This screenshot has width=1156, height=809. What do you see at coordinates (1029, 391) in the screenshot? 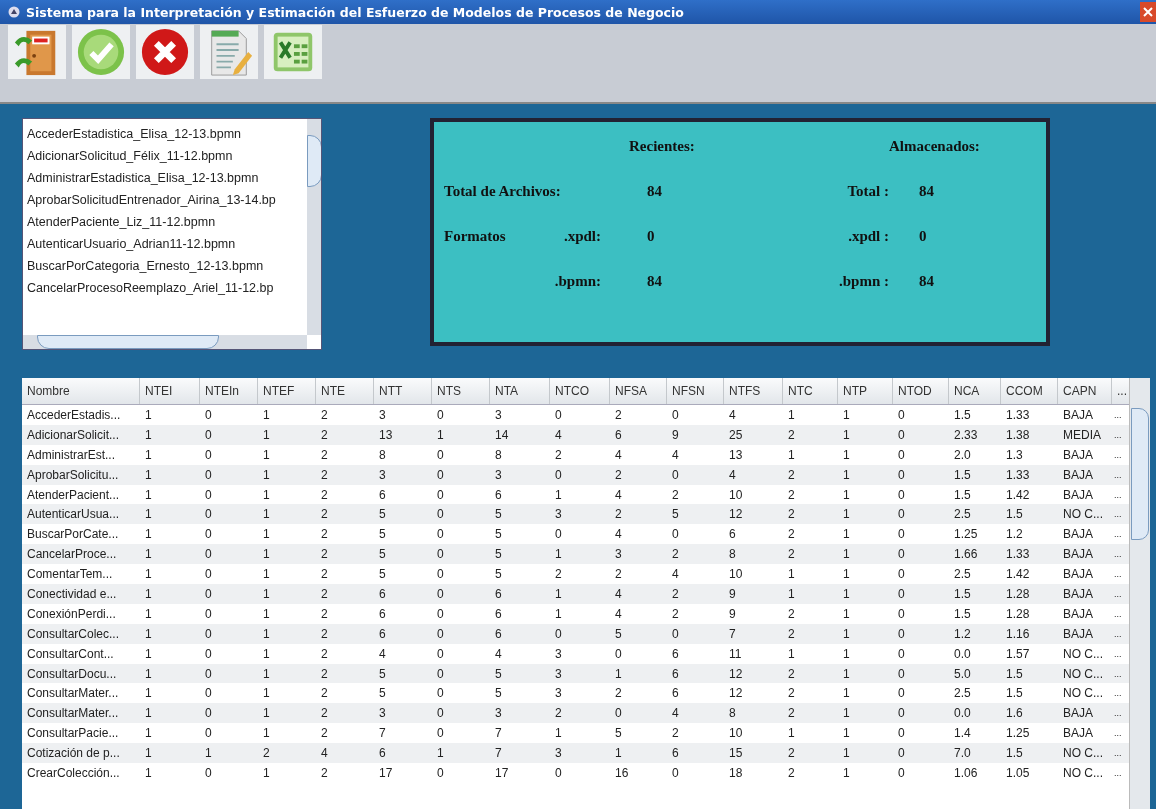
I see `column-header: CCOM` at bounding box center [1029, 391].